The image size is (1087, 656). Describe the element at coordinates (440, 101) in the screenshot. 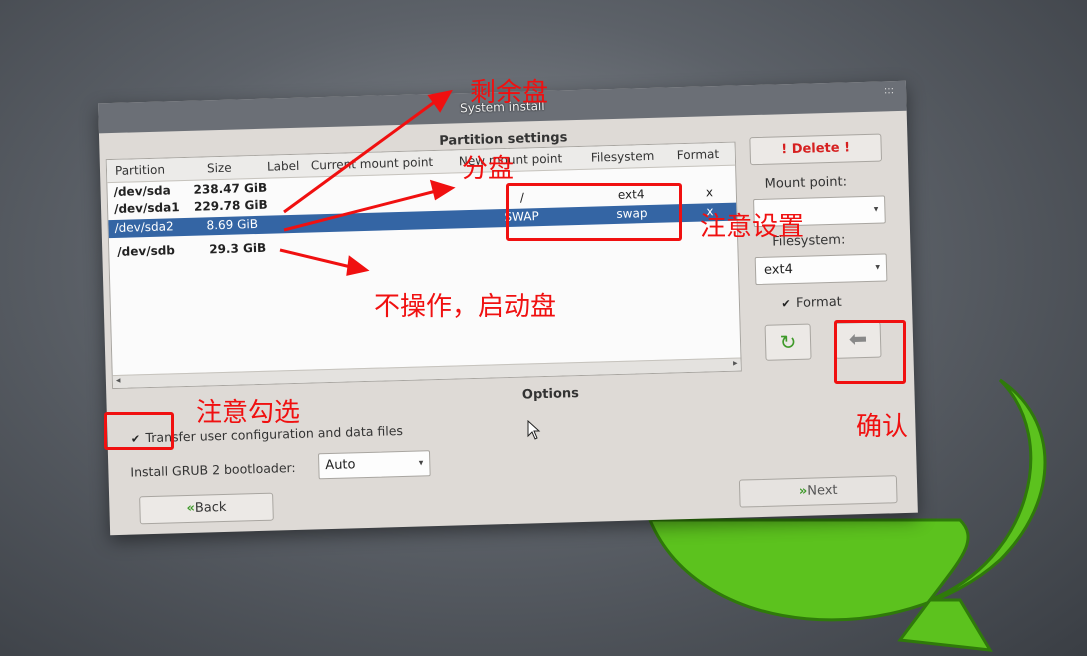

I see `arrowhead-remaining` at that location.